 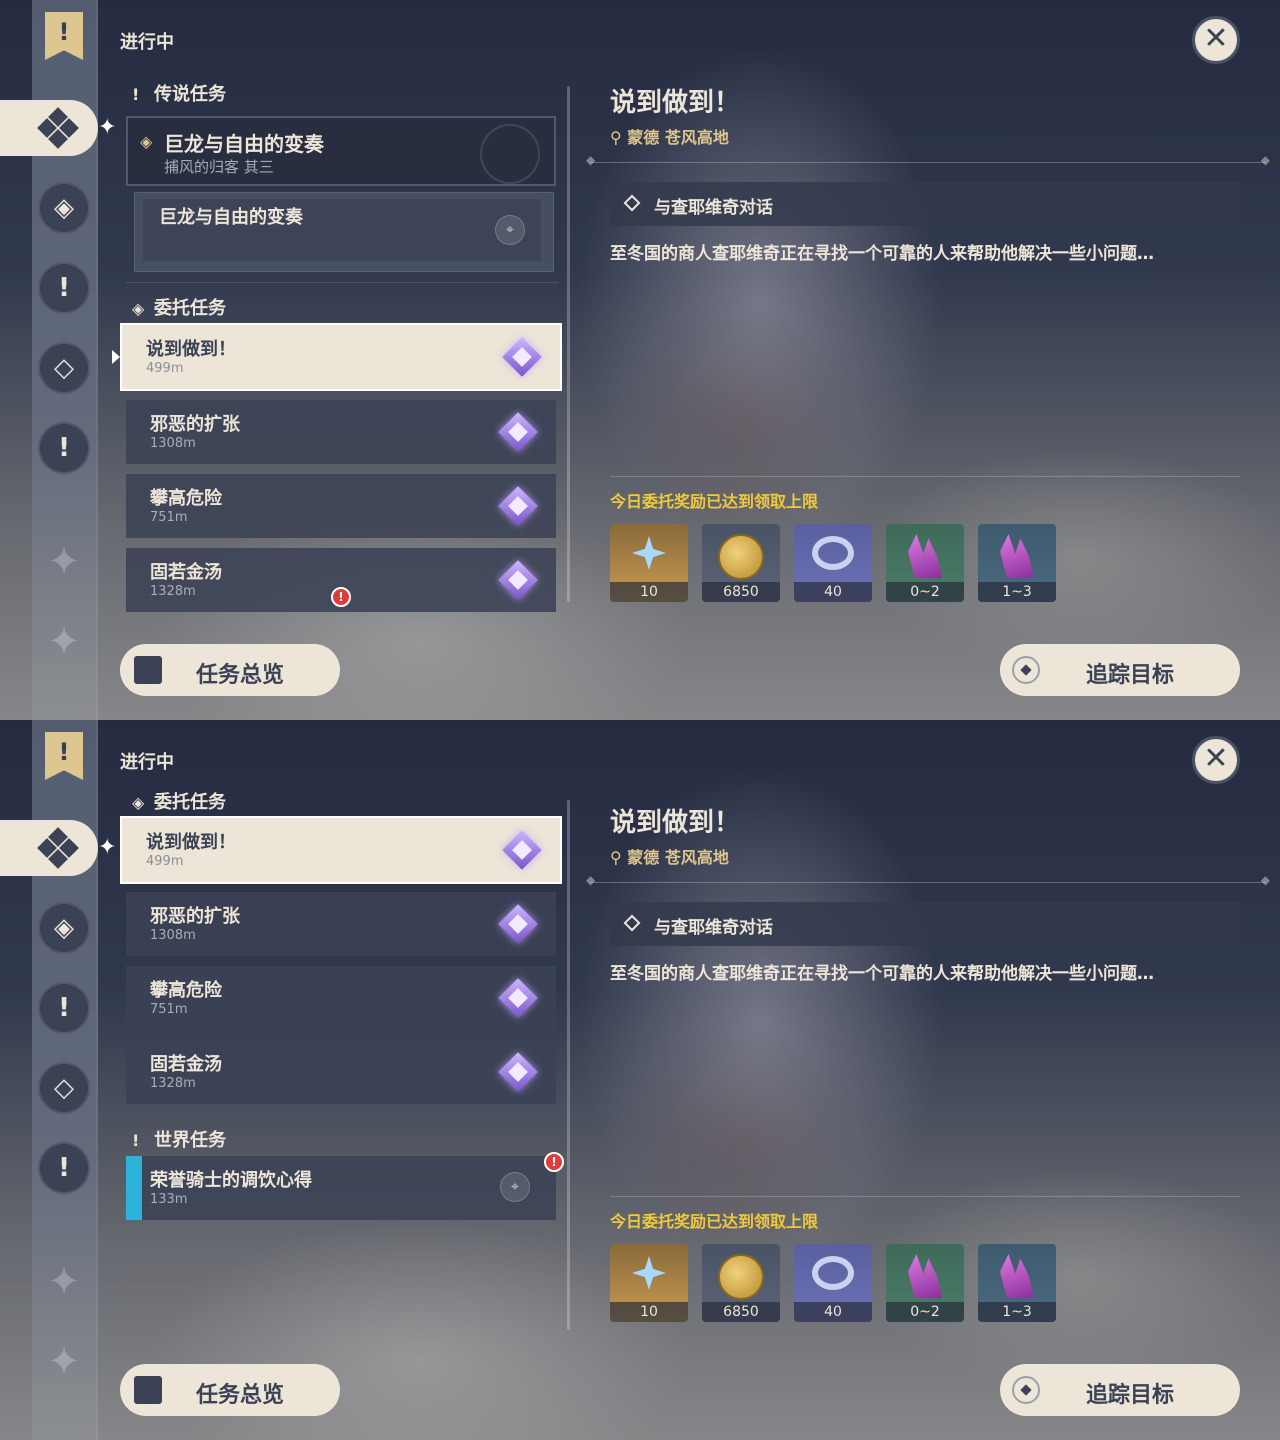 What do you see at coordinates (146, 141) in the screenshot?
I see `archon-quest-icon: ◈` at bounding box center [146, 141].